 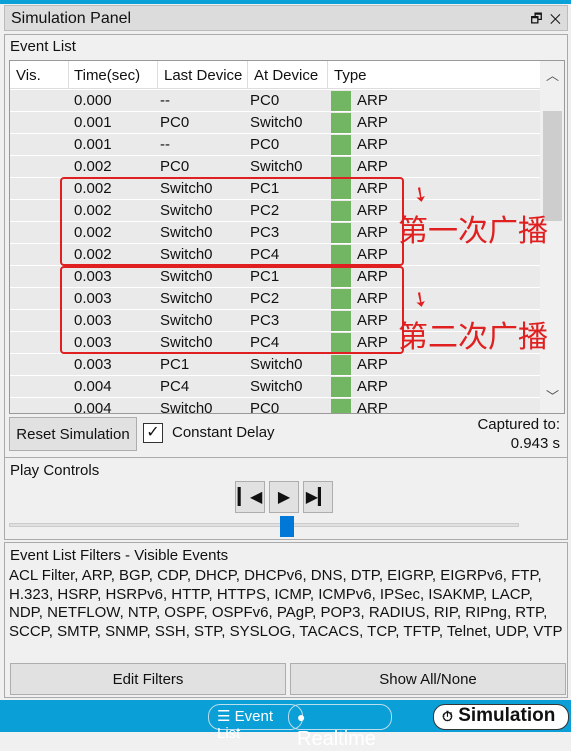 I want to click on step-forward-icon: ▶▎, so click(x=318, y=497).